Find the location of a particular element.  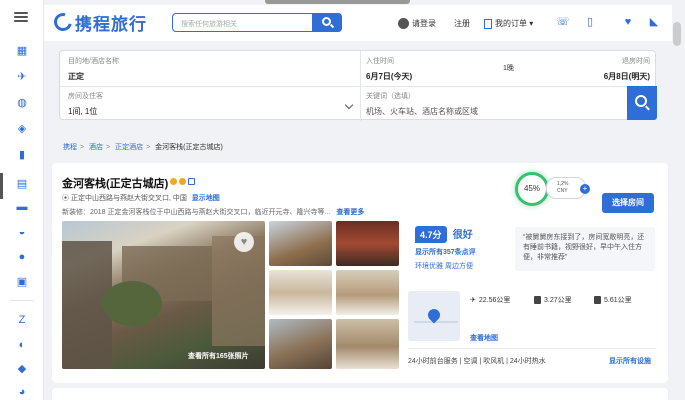

distance-station: 3.27公里 is located at coordinates (553, 300).